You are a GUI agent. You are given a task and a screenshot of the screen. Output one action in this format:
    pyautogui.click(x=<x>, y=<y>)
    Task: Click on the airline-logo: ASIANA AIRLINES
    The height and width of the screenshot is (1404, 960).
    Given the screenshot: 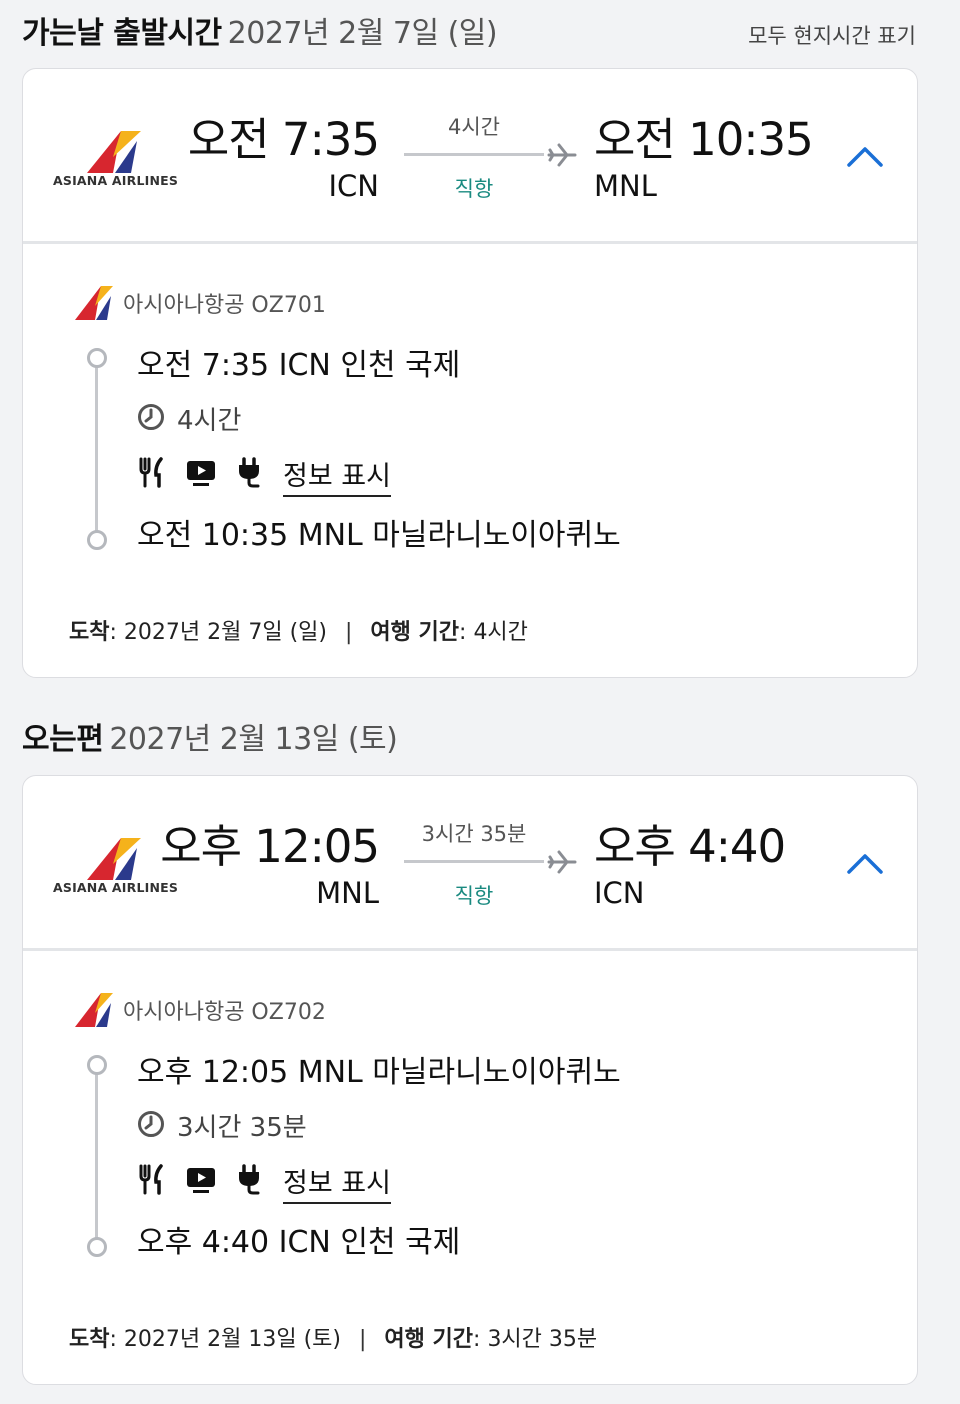 What is the action you would take?
    pyautogui.click(x=115, y=163)
    